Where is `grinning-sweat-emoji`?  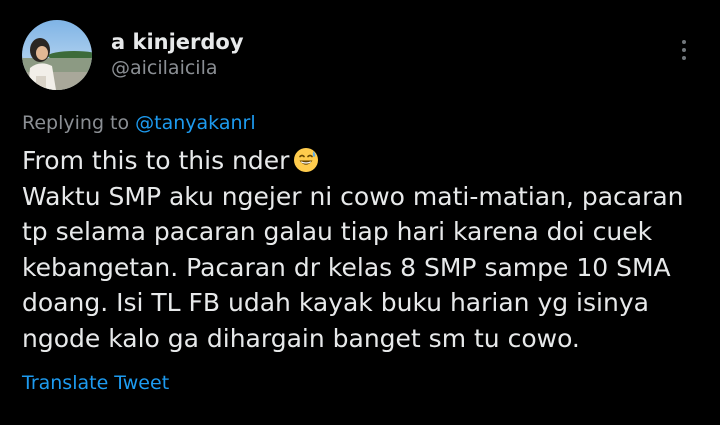
grinning-sweat-emoji is located at coordinates (306, 160).